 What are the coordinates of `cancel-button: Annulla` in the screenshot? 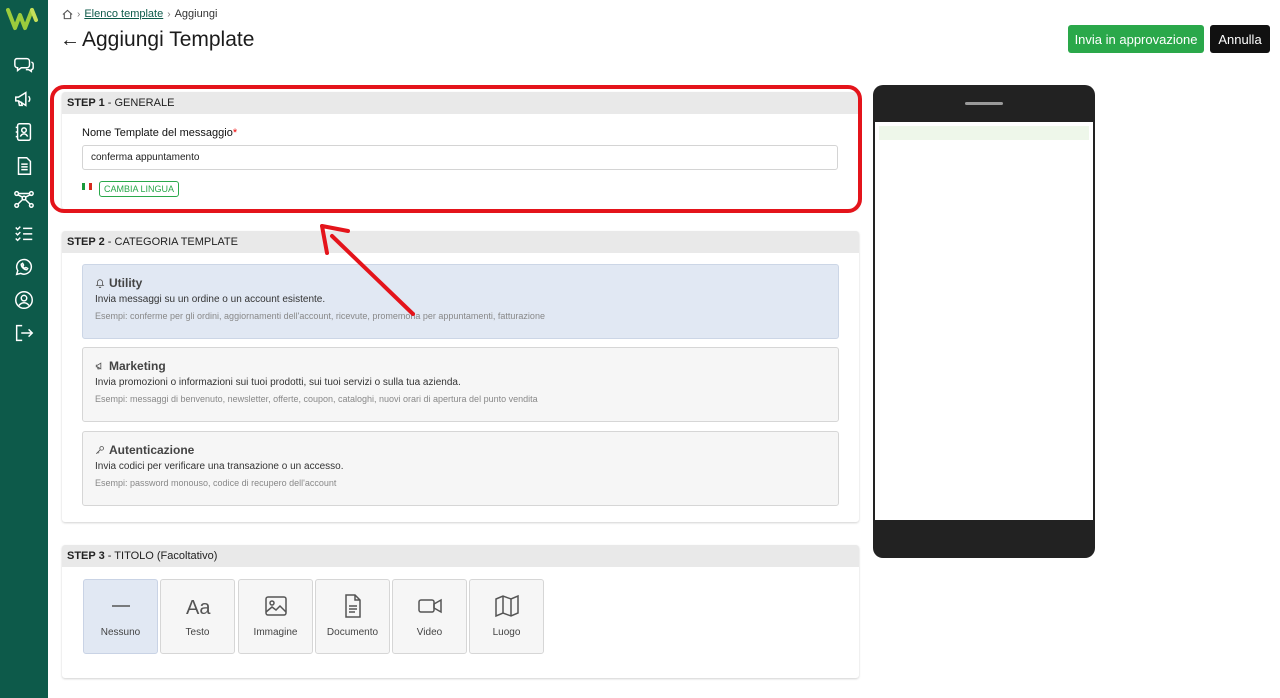 It's located at (1240, 39).